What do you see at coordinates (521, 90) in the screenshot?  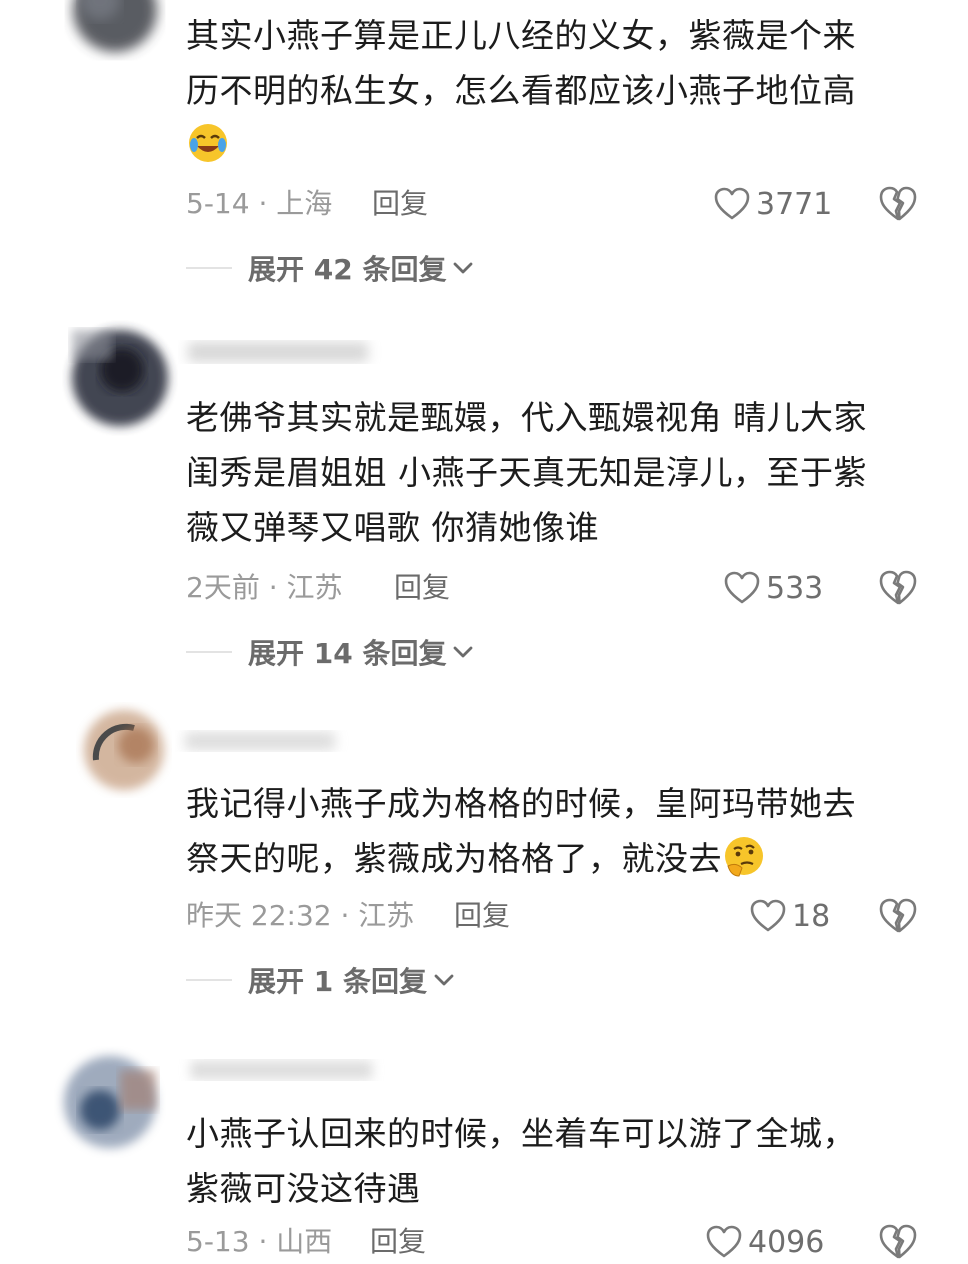 I see `comment-line: 历不明的私生女，怎么看都应该小燕子地位高` at bounding box center [521, 90].